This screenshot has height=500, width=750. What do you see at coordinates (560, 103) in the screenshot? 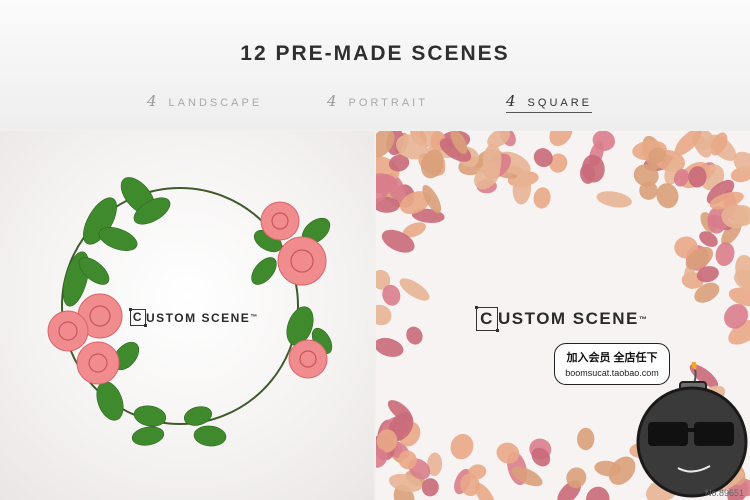
I see `tab-square-label: SQUARE` at bounding box center [560, 103].